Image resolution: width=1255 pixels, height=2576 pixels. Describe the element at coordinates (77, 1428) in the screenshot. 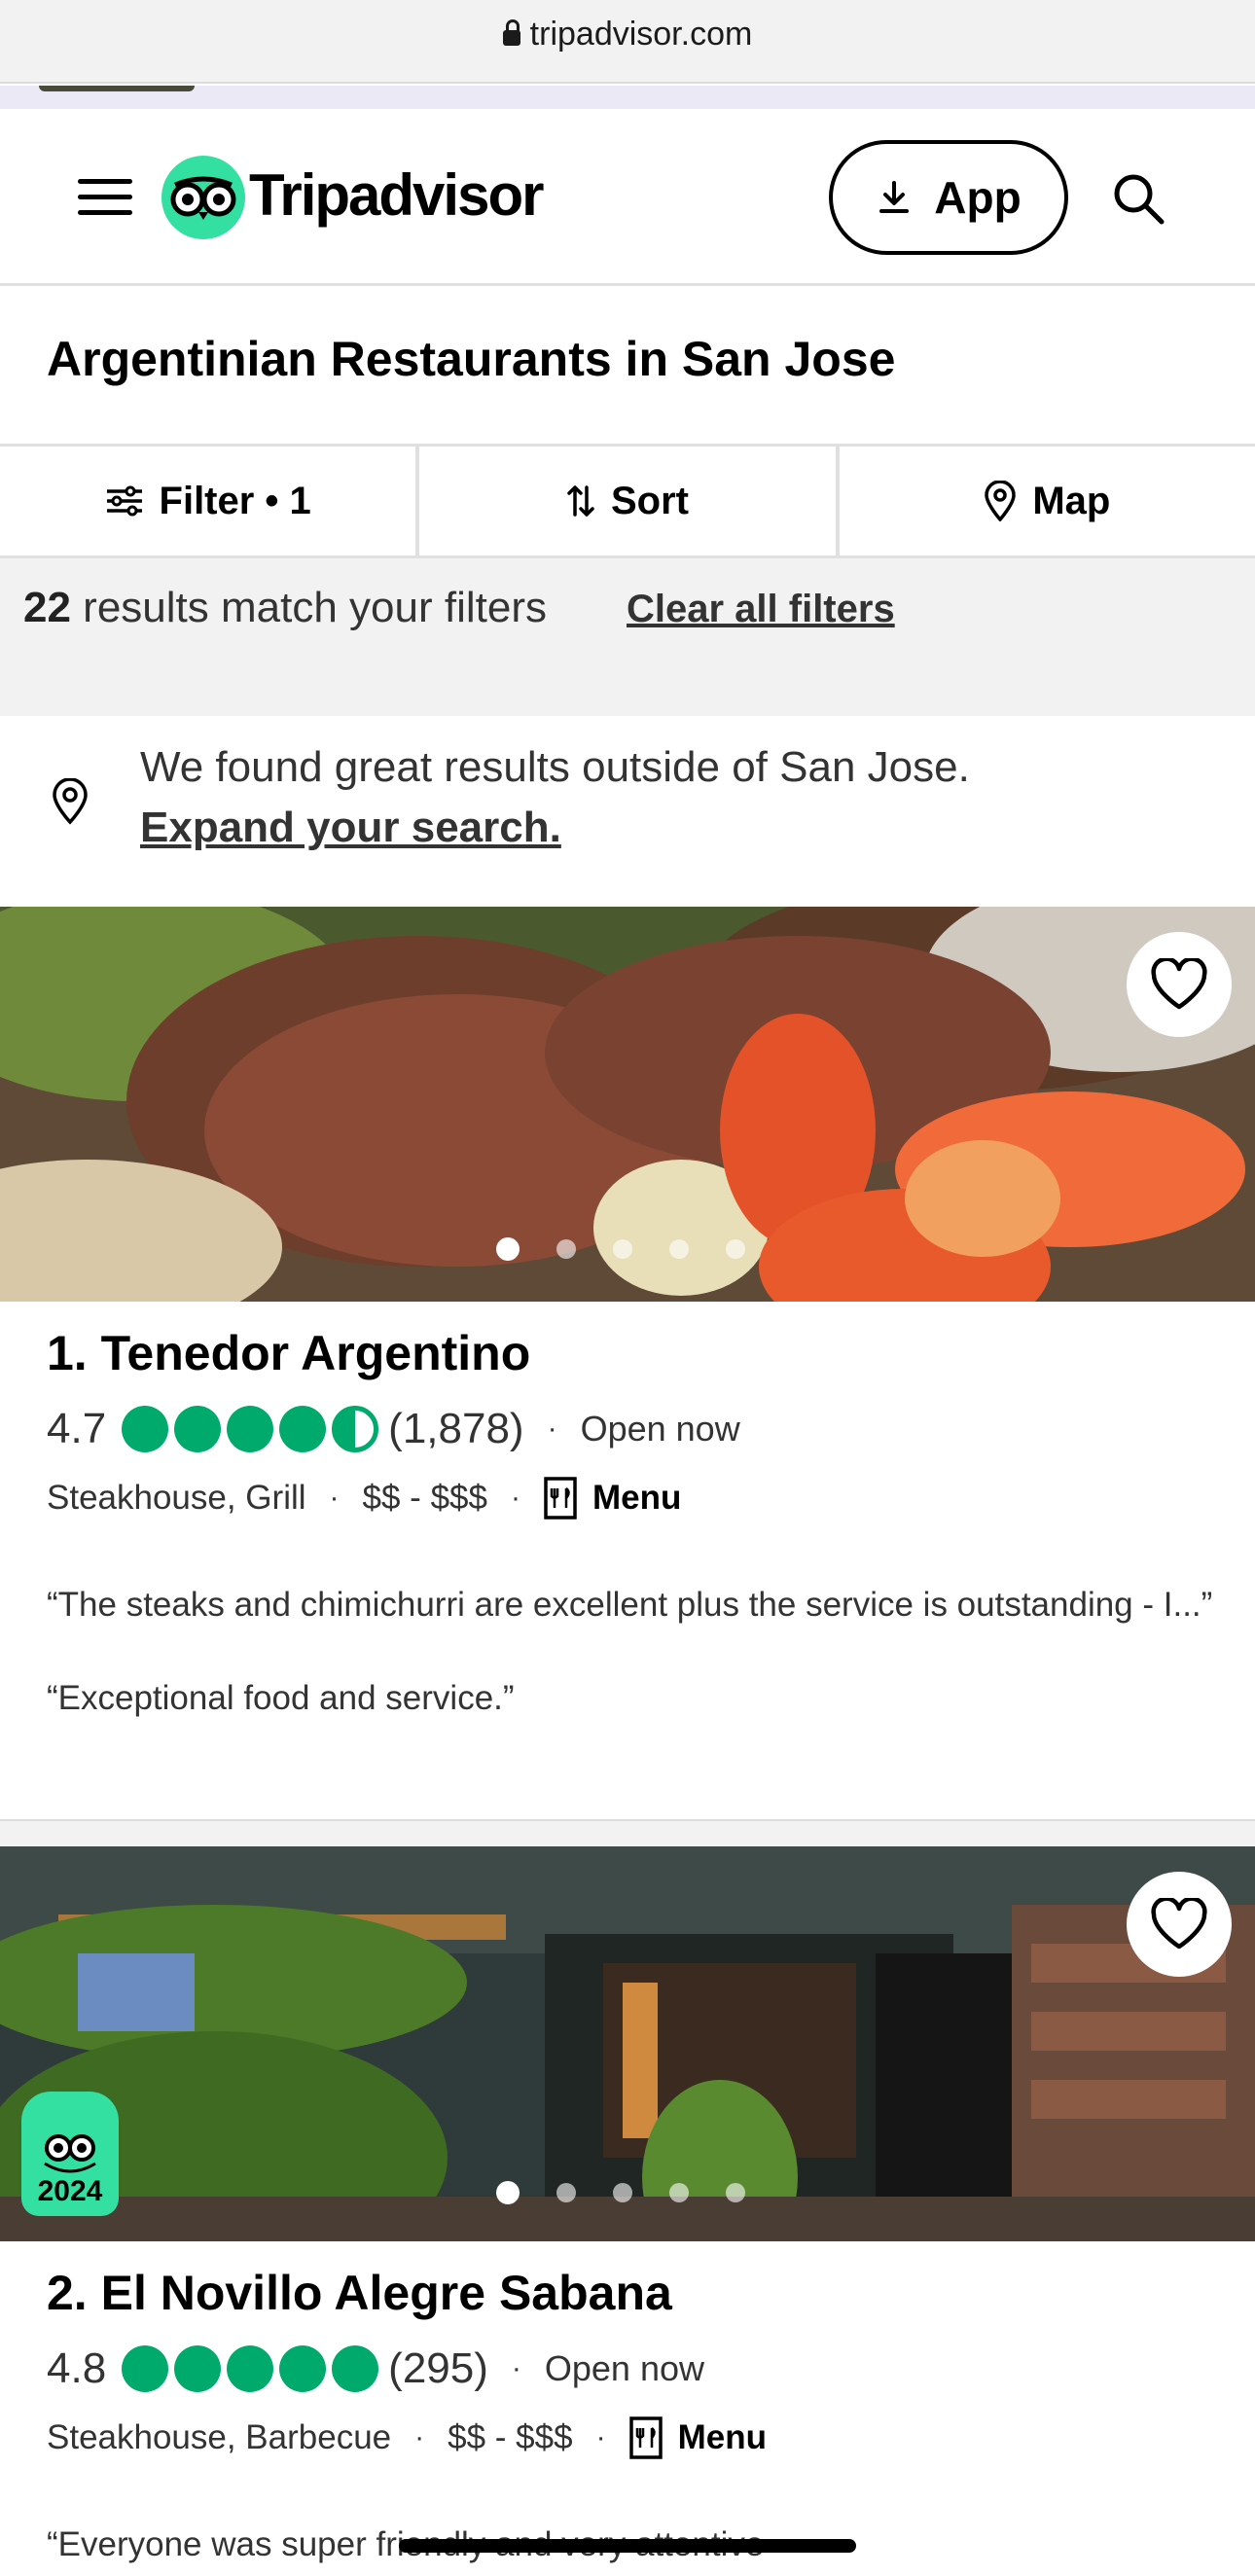

I see `rating-value: 4.7` at that location.